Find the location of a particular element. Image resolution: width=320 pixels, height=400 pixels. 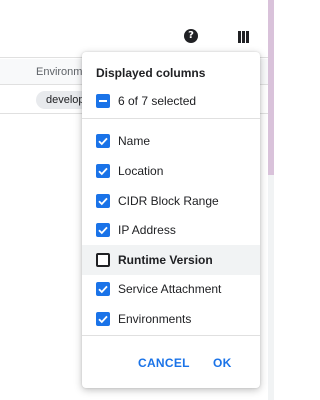

indeterminate-checkbox-icon is located at coordinates (103, 101).